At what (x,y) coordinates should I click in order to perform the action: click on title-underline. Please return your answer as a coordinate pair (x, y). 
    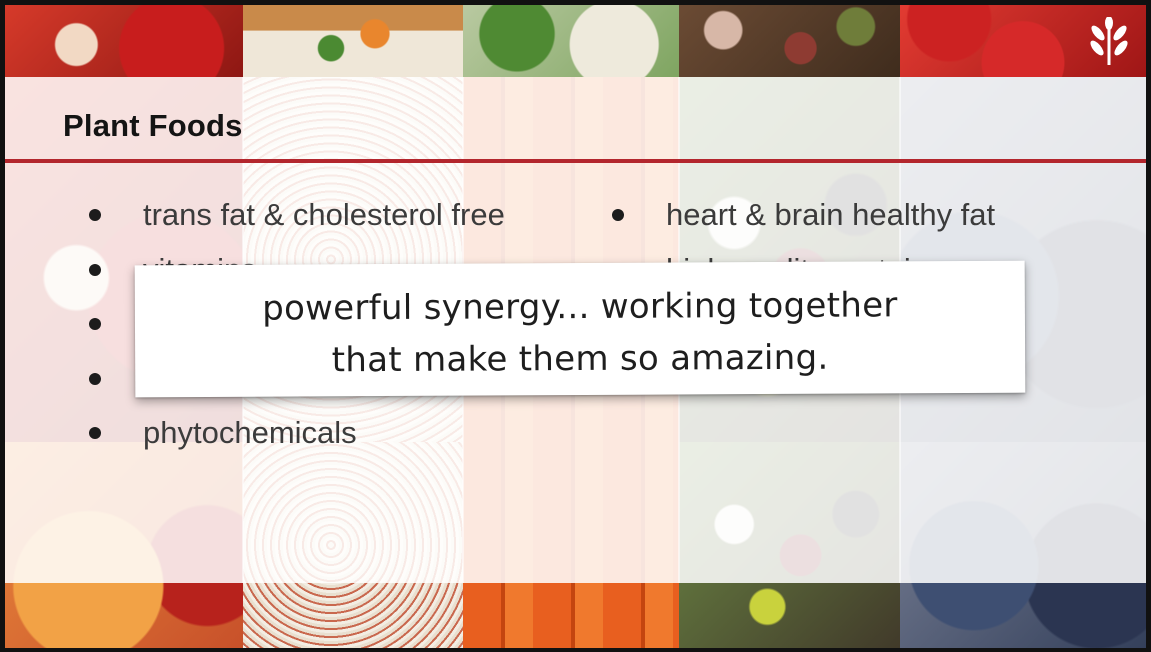
    Looking at the image, I should click on (575, 161).